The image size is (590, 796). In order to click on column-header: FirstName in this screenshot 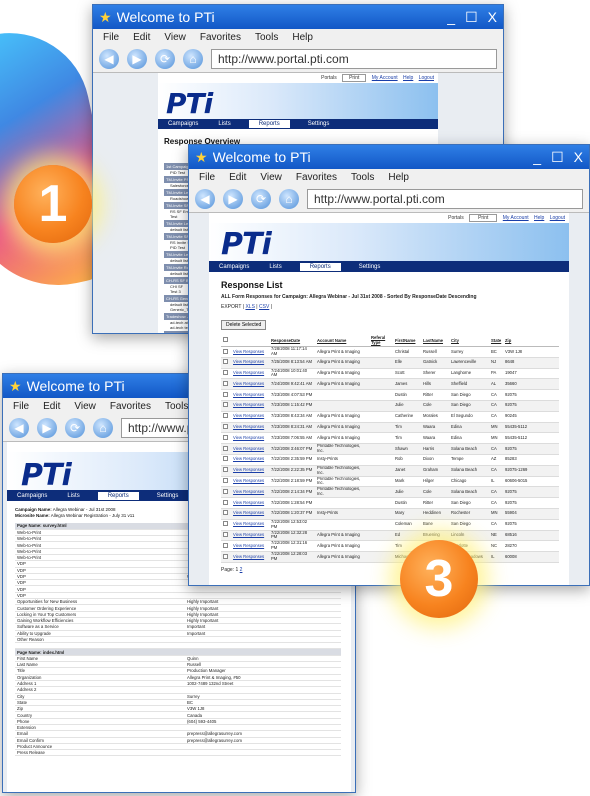, I will do `click(407, 340)`.